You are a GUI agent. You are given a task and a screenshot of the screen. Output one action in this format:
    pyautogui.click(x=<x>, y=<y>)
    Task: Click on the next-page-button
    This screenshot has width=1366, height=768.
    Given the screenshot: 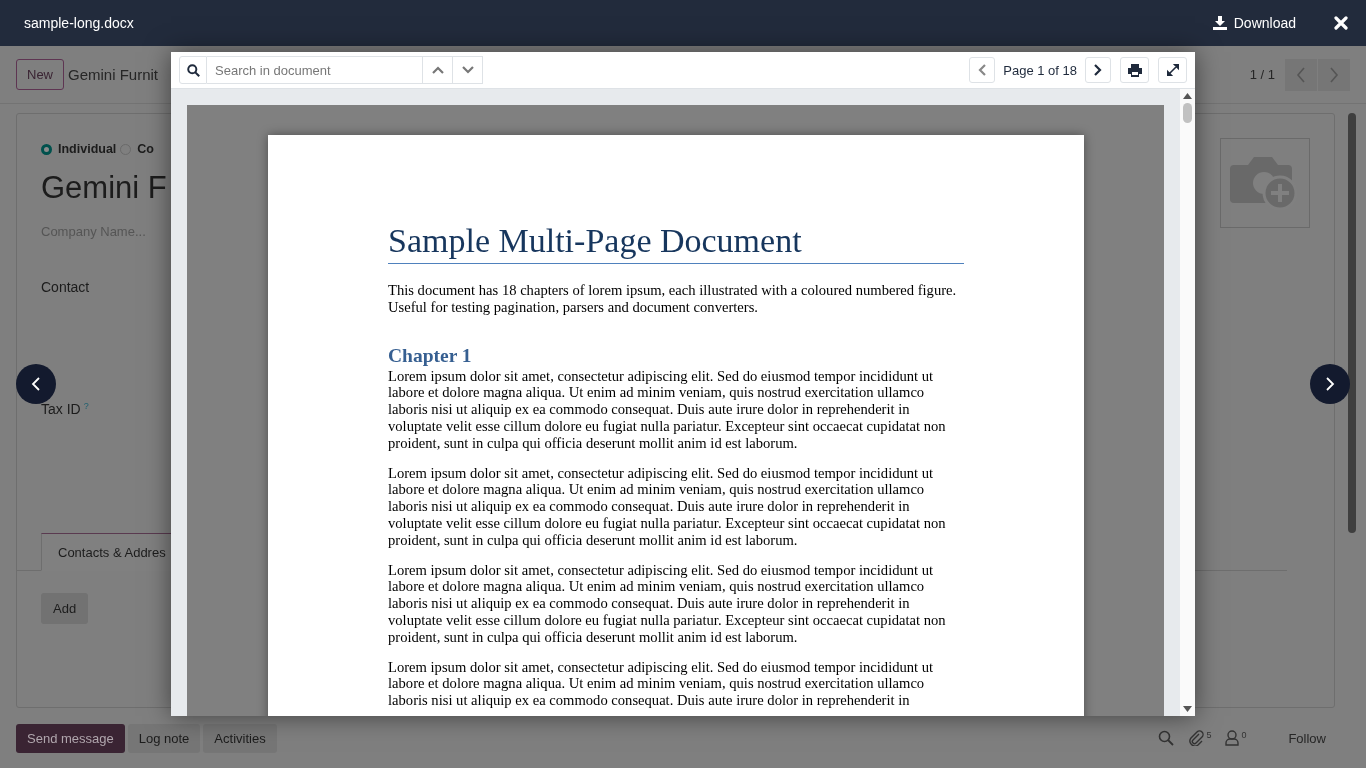 What is the action you would take?
    pyautogui.click(x=1098, y=70)
    